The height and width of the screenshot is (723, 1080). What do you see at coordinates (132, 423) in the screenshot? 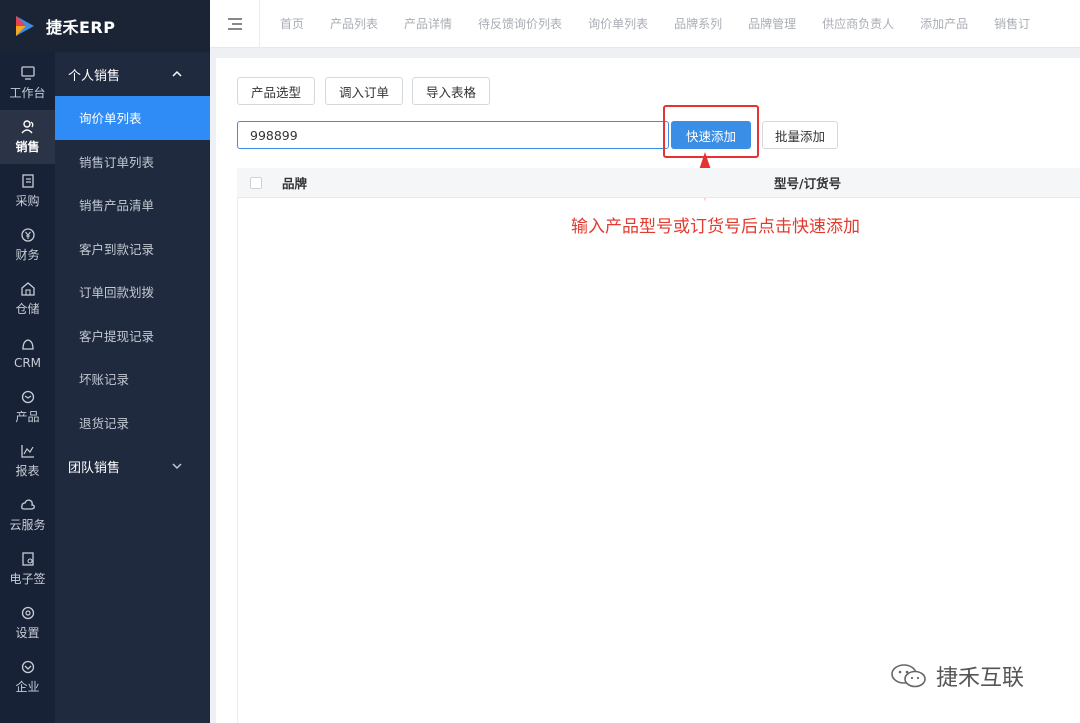
I see `submenu-item-returns: 退货记录` at bounding box center [132, 423].